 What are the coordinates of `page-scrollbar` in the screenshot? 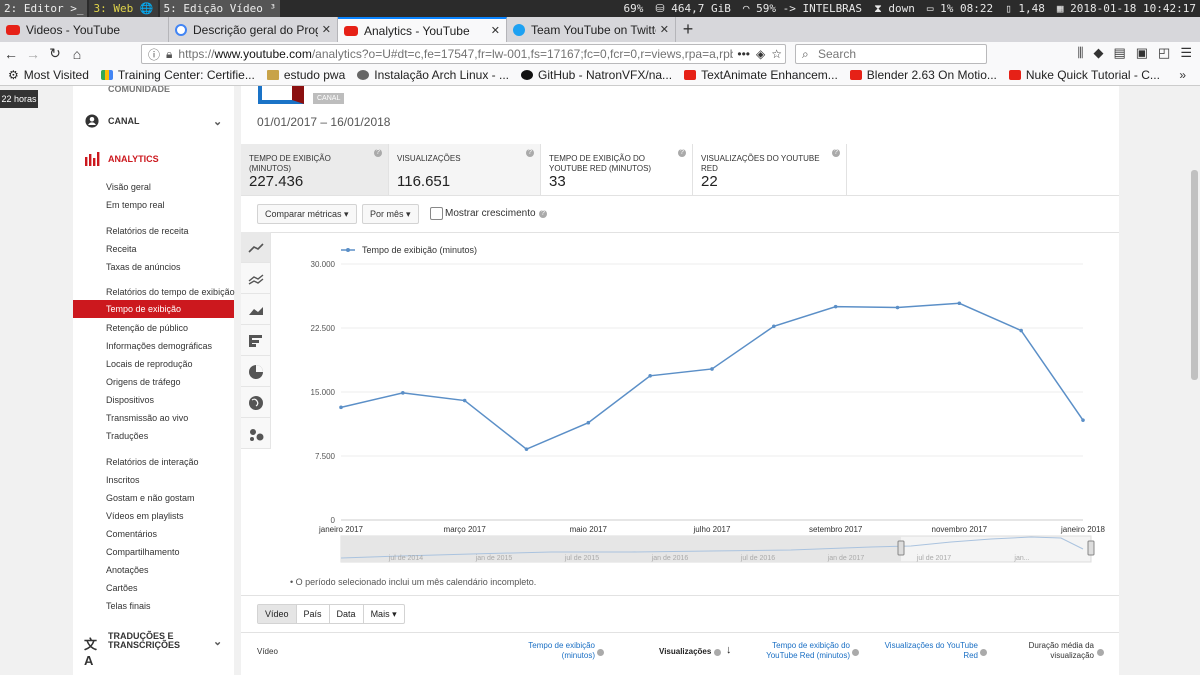 It's located at (1194, 380).